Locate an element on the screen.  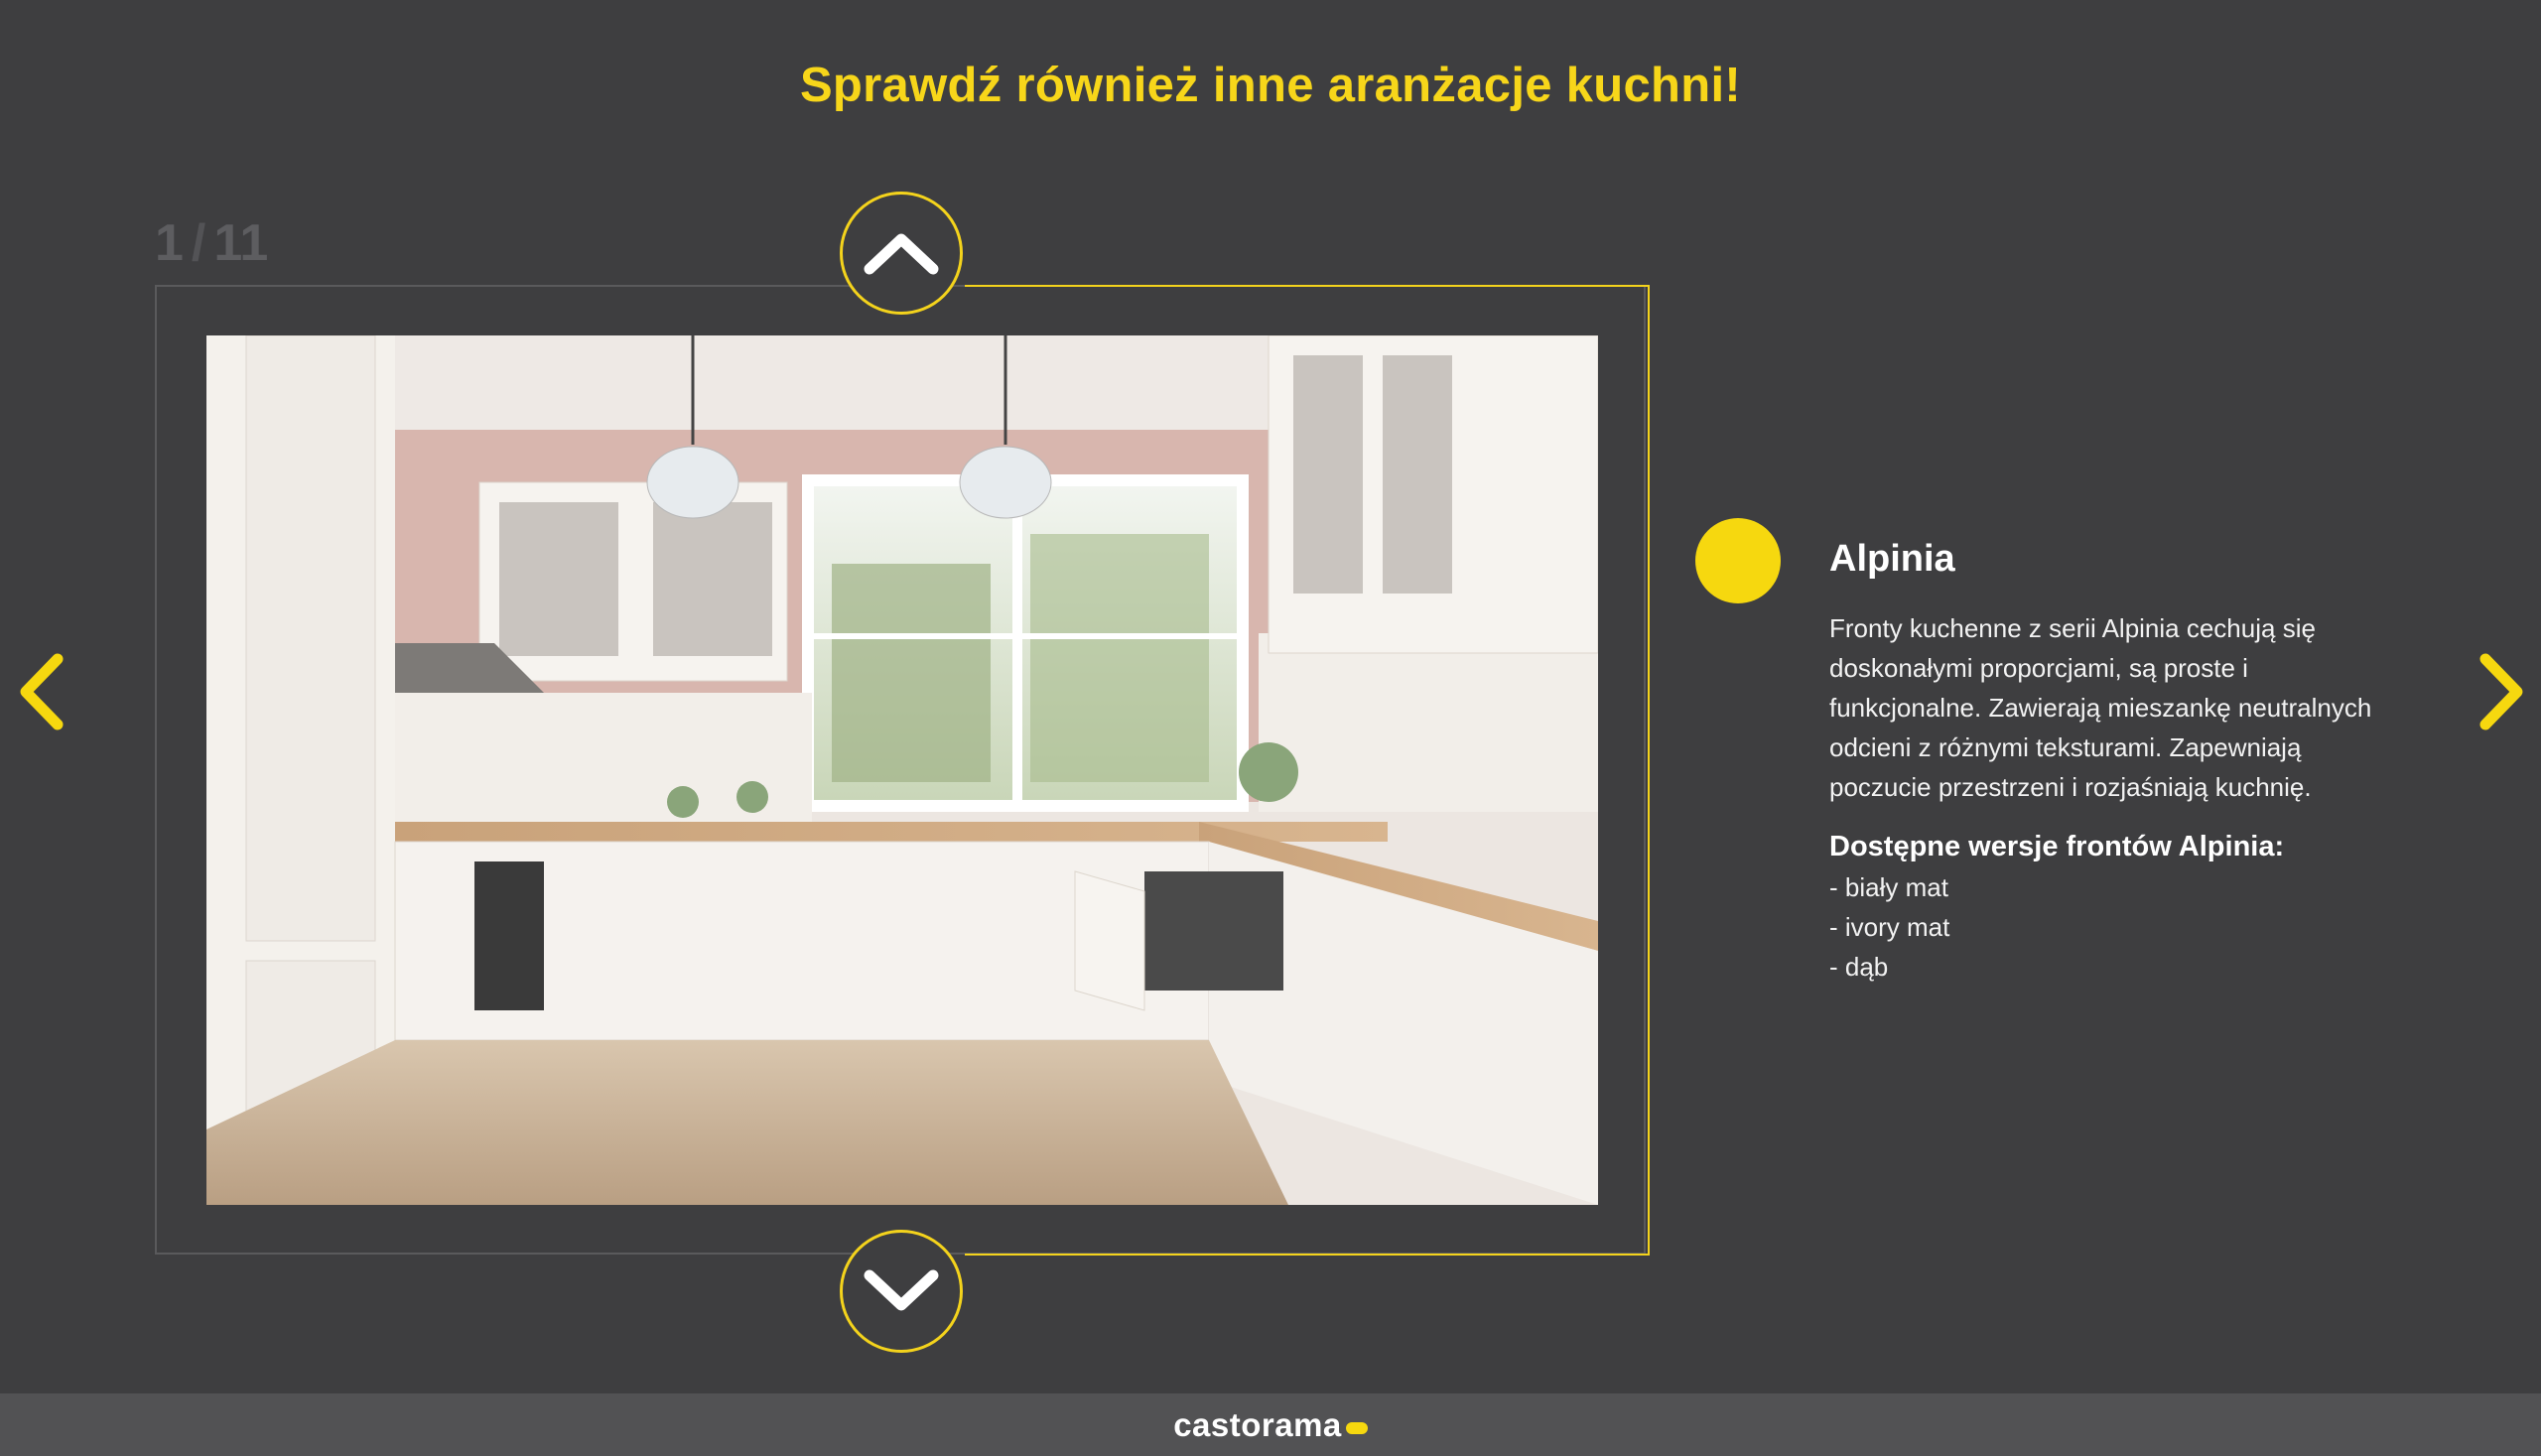
chevron-up-icon is located at coordinates (901, 254).